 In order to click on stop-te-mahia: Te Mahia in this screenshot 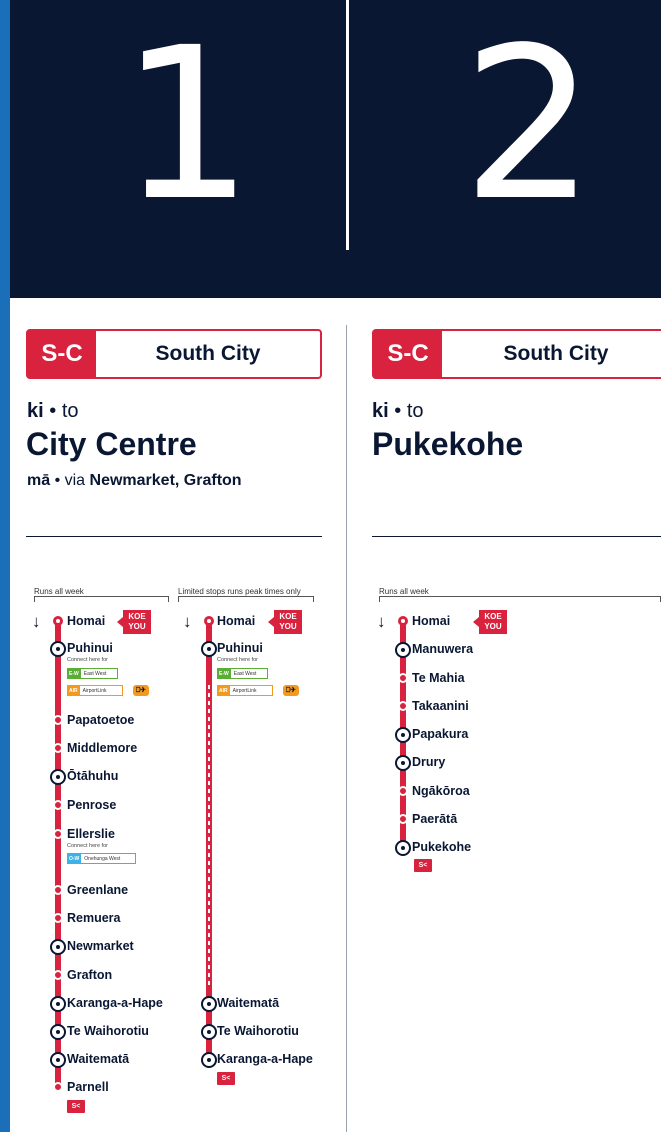, I will do `click(438, 678)`.